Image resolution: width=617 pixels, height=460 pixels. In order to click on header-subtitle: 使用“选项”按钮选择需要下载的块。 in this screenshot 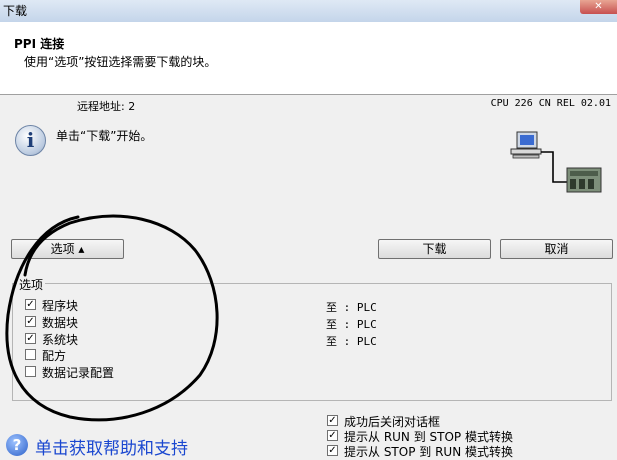, I will do `click(120, 62)`.